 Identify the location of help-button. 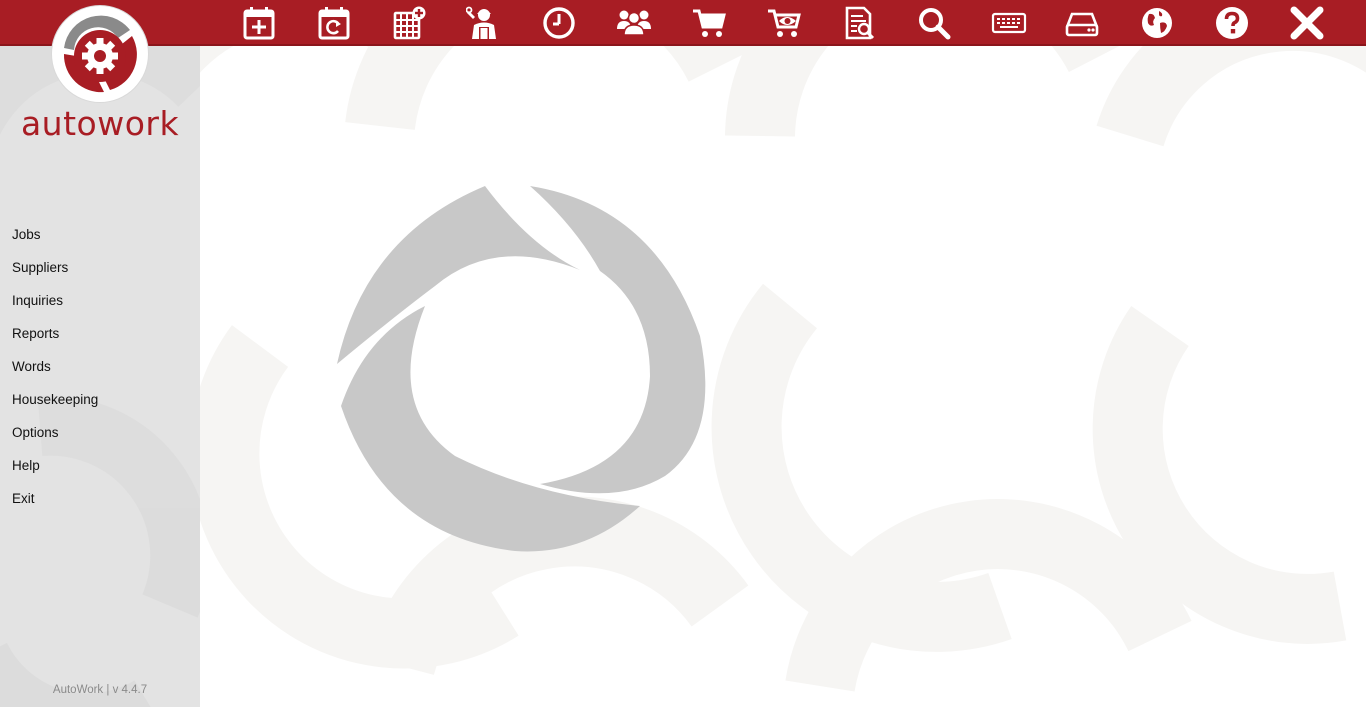
(1232, 23).